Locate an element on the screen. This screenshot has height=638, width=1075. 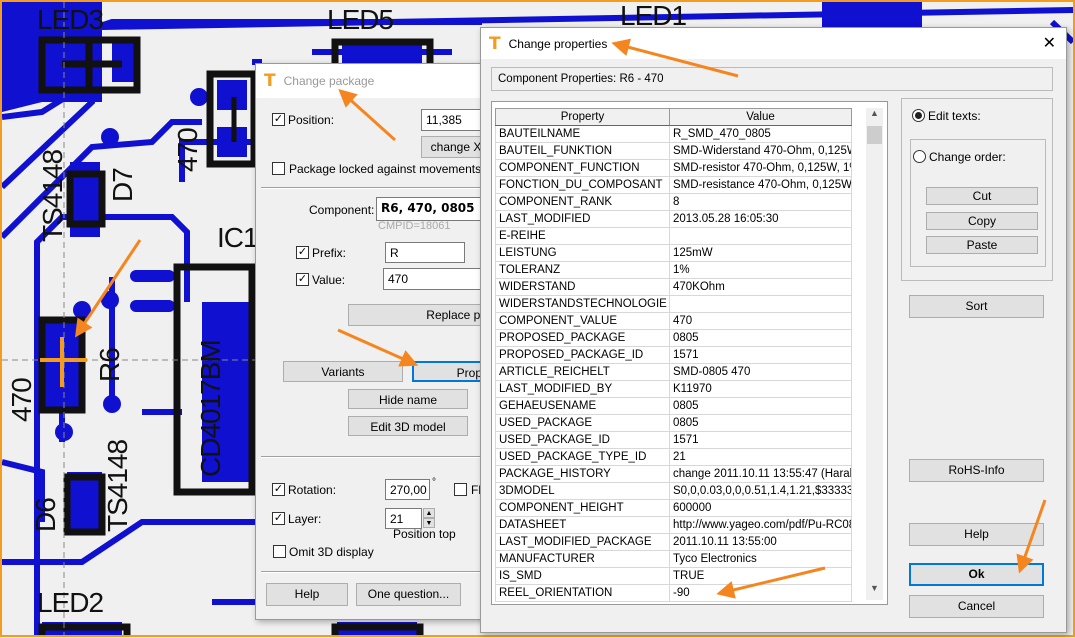
position-checkbox: ✓ is located at coordinates (278, 119).